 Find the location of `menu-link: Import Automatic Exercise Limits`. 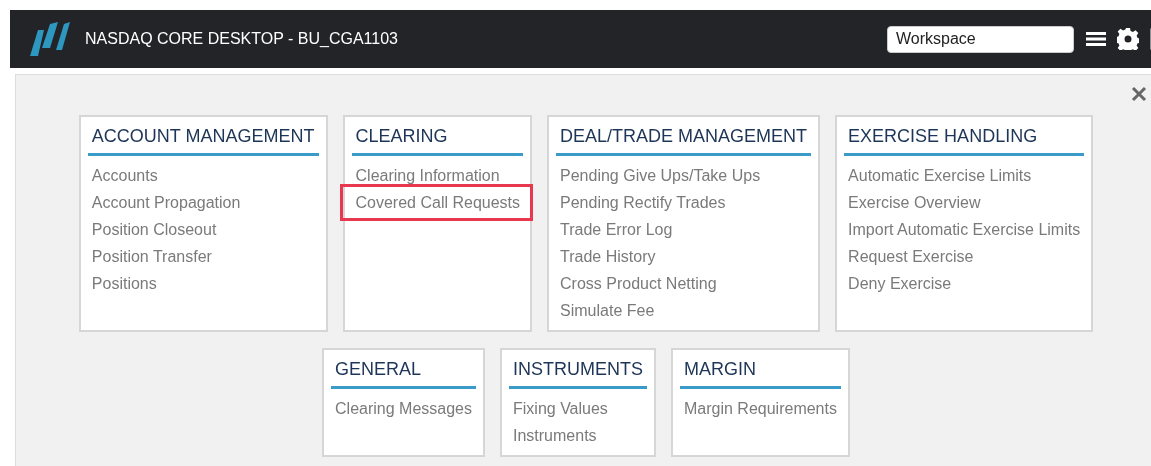

menu-link: Import Automatic Exercise Limits is located at coordinates (964, 229).